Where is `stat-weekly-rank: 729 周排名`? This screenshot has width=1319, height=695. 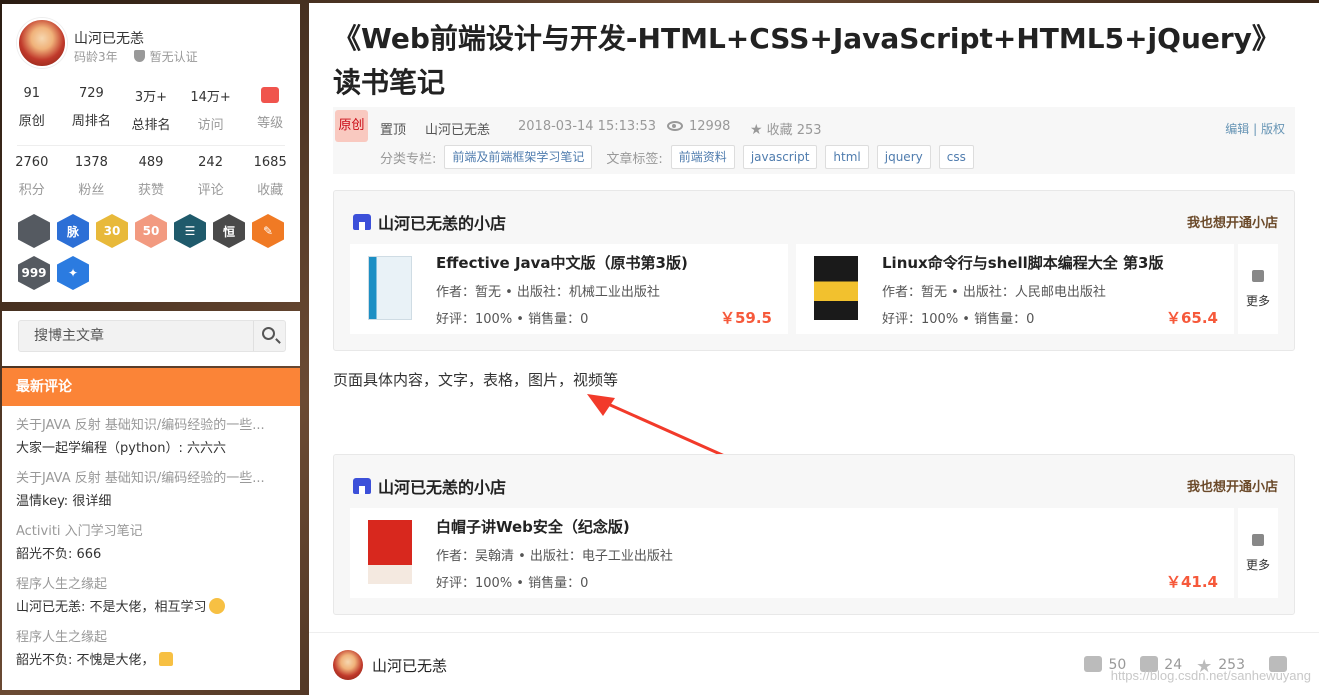 stat-weekly-rank: 729 周排名 is located at coordinates (92, 109).